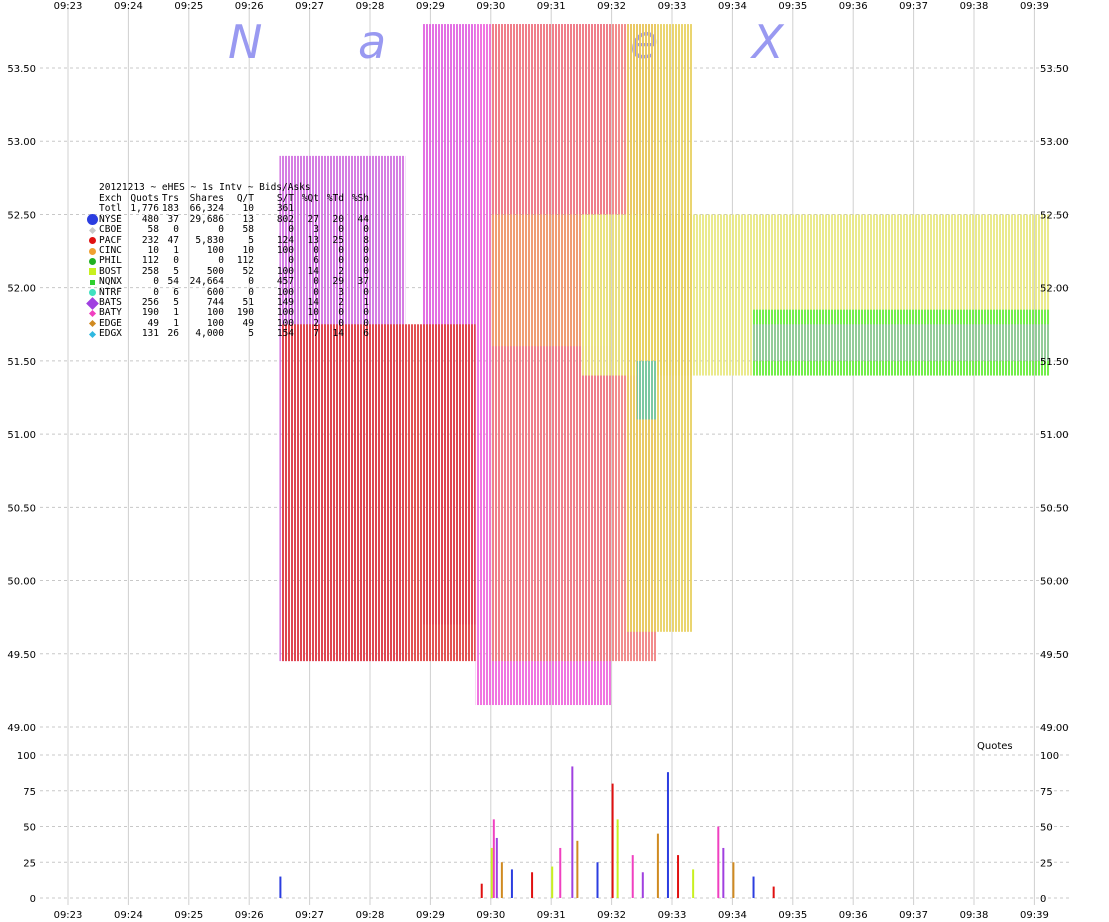 Image resolution: width=1109 pixels, height=922 pixels. Describe the element at coordinates (227, 282) in the screenshot. I see `legend-row-nqnx: NQNX 0 54 24,664 0 457 0 29 37` at that location.